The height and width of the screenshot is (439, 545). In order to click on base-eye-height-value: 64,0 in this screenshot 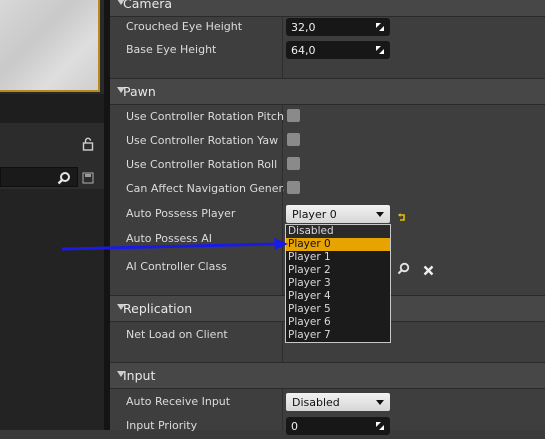, I will do `click(303, 50)`.